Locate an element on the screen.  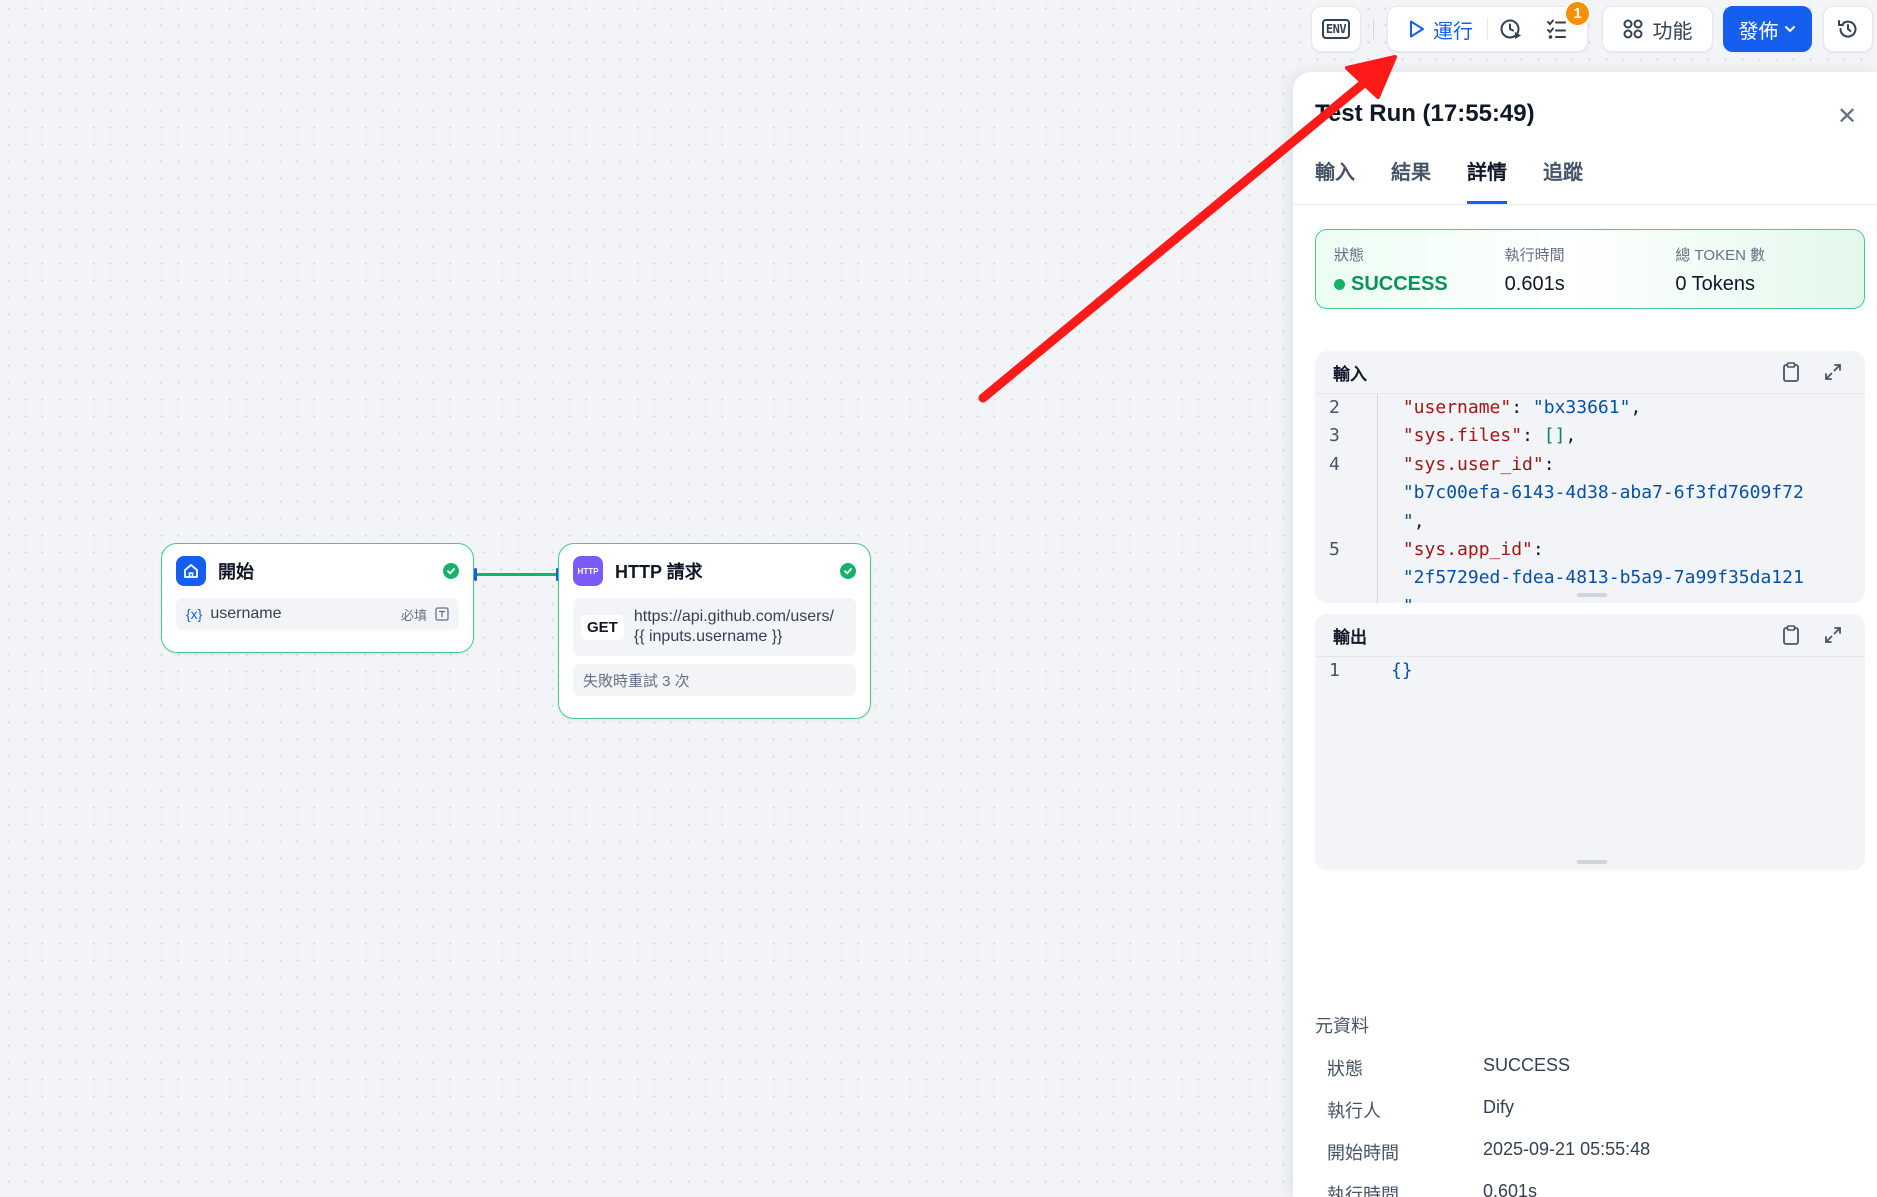
http-icon: HTTP is located at coordinates (588, 571).